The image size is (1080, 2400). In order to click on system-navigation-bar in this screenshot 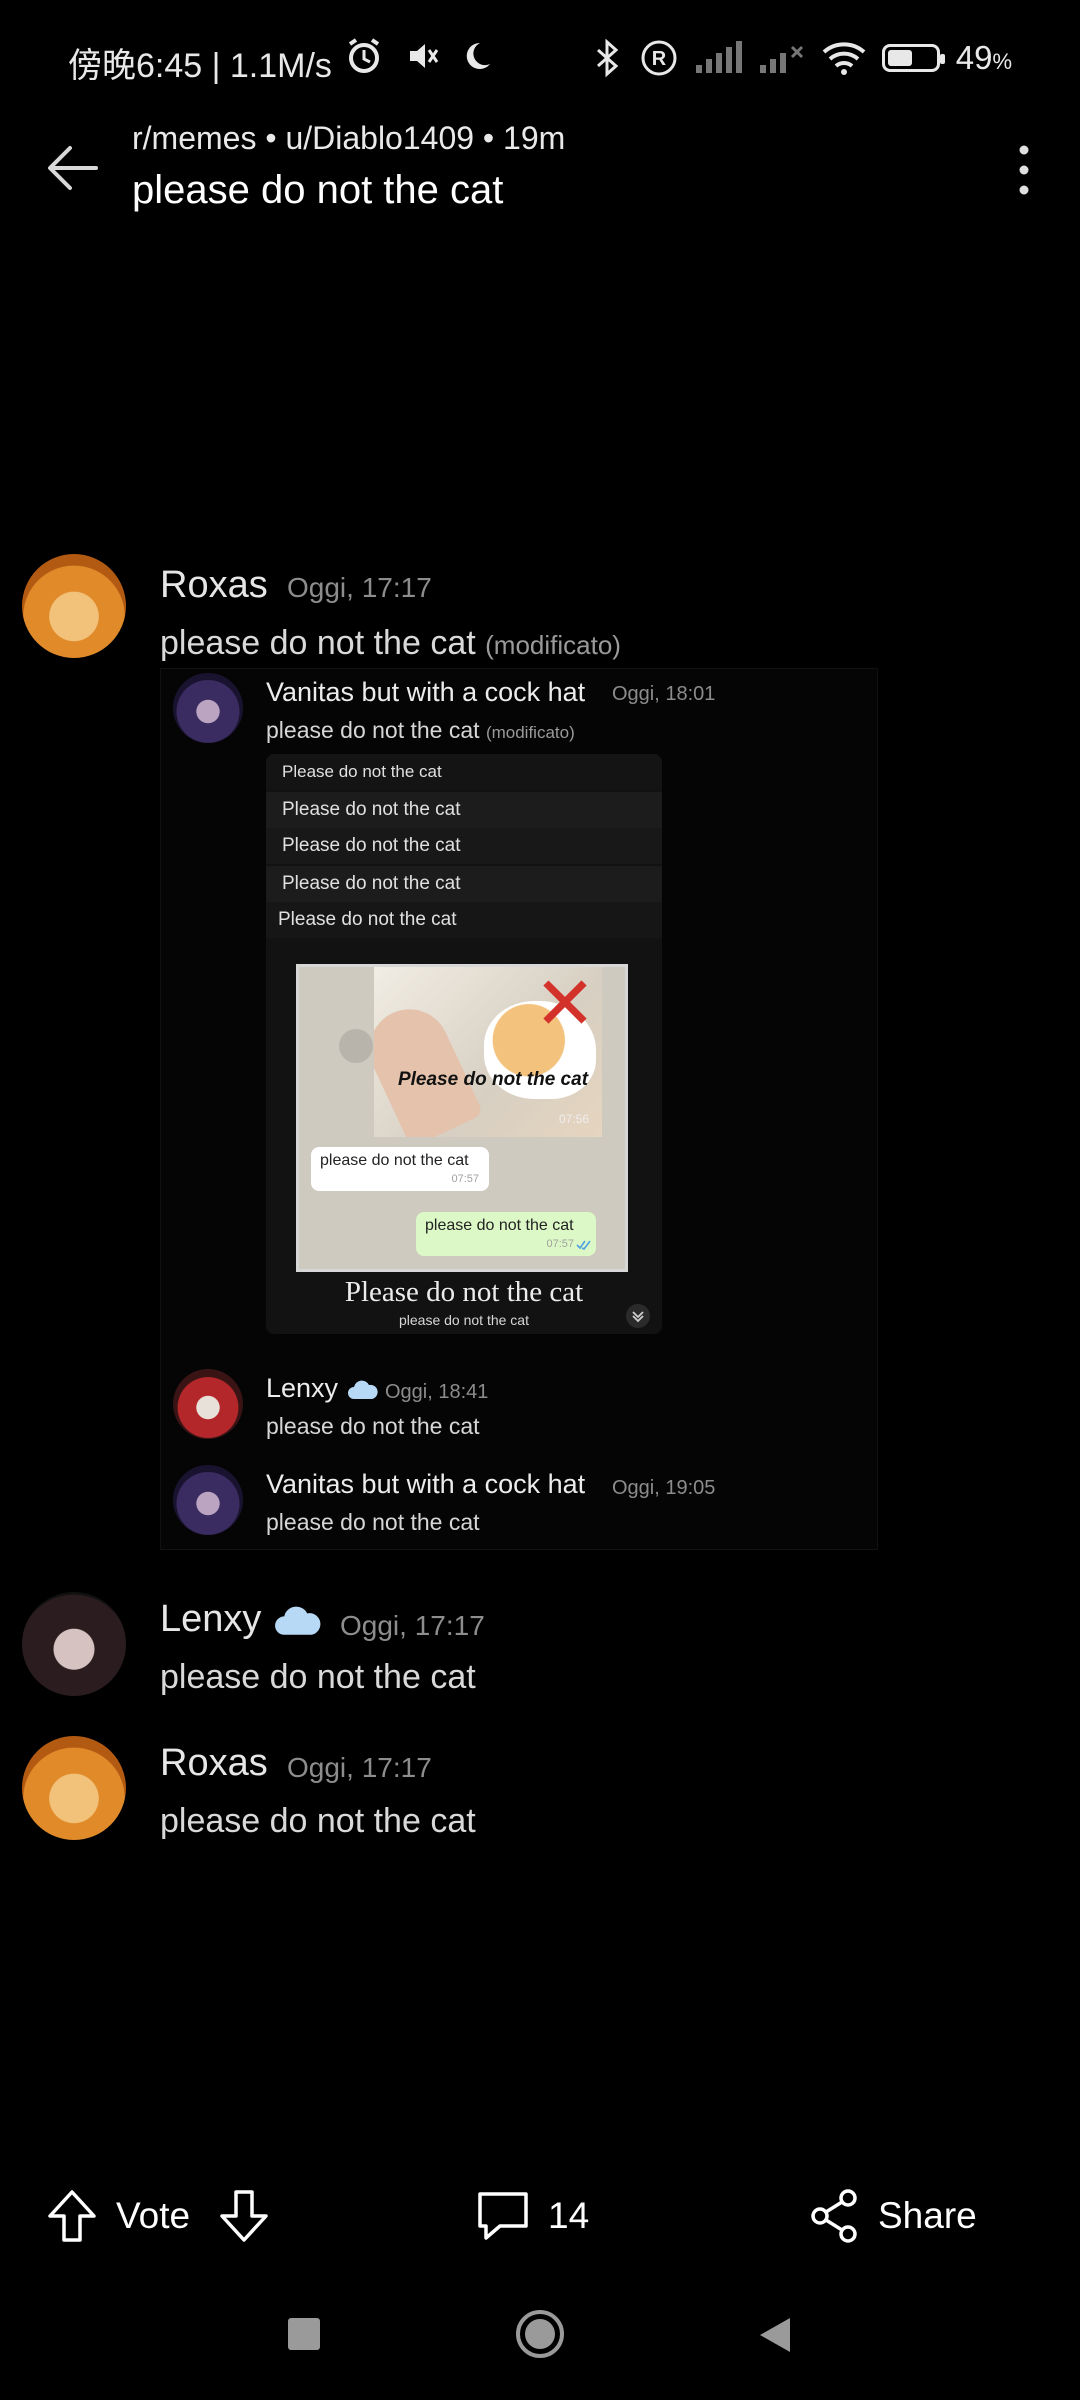, I will do `click(540, 2335)`.